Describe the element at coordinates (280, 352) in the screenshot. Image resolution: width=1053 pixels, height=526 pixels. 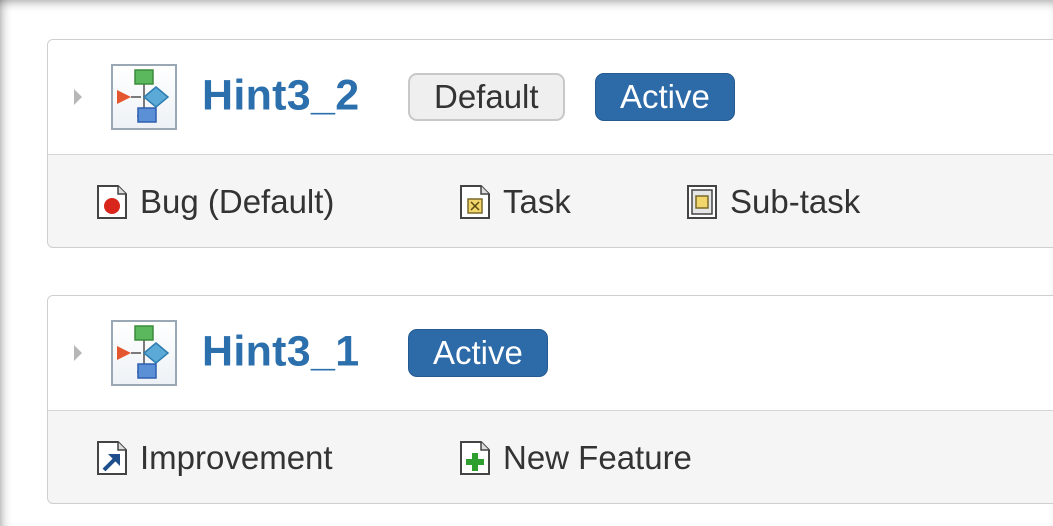
I see `scheme-name-link: Hint3_1` at that location.